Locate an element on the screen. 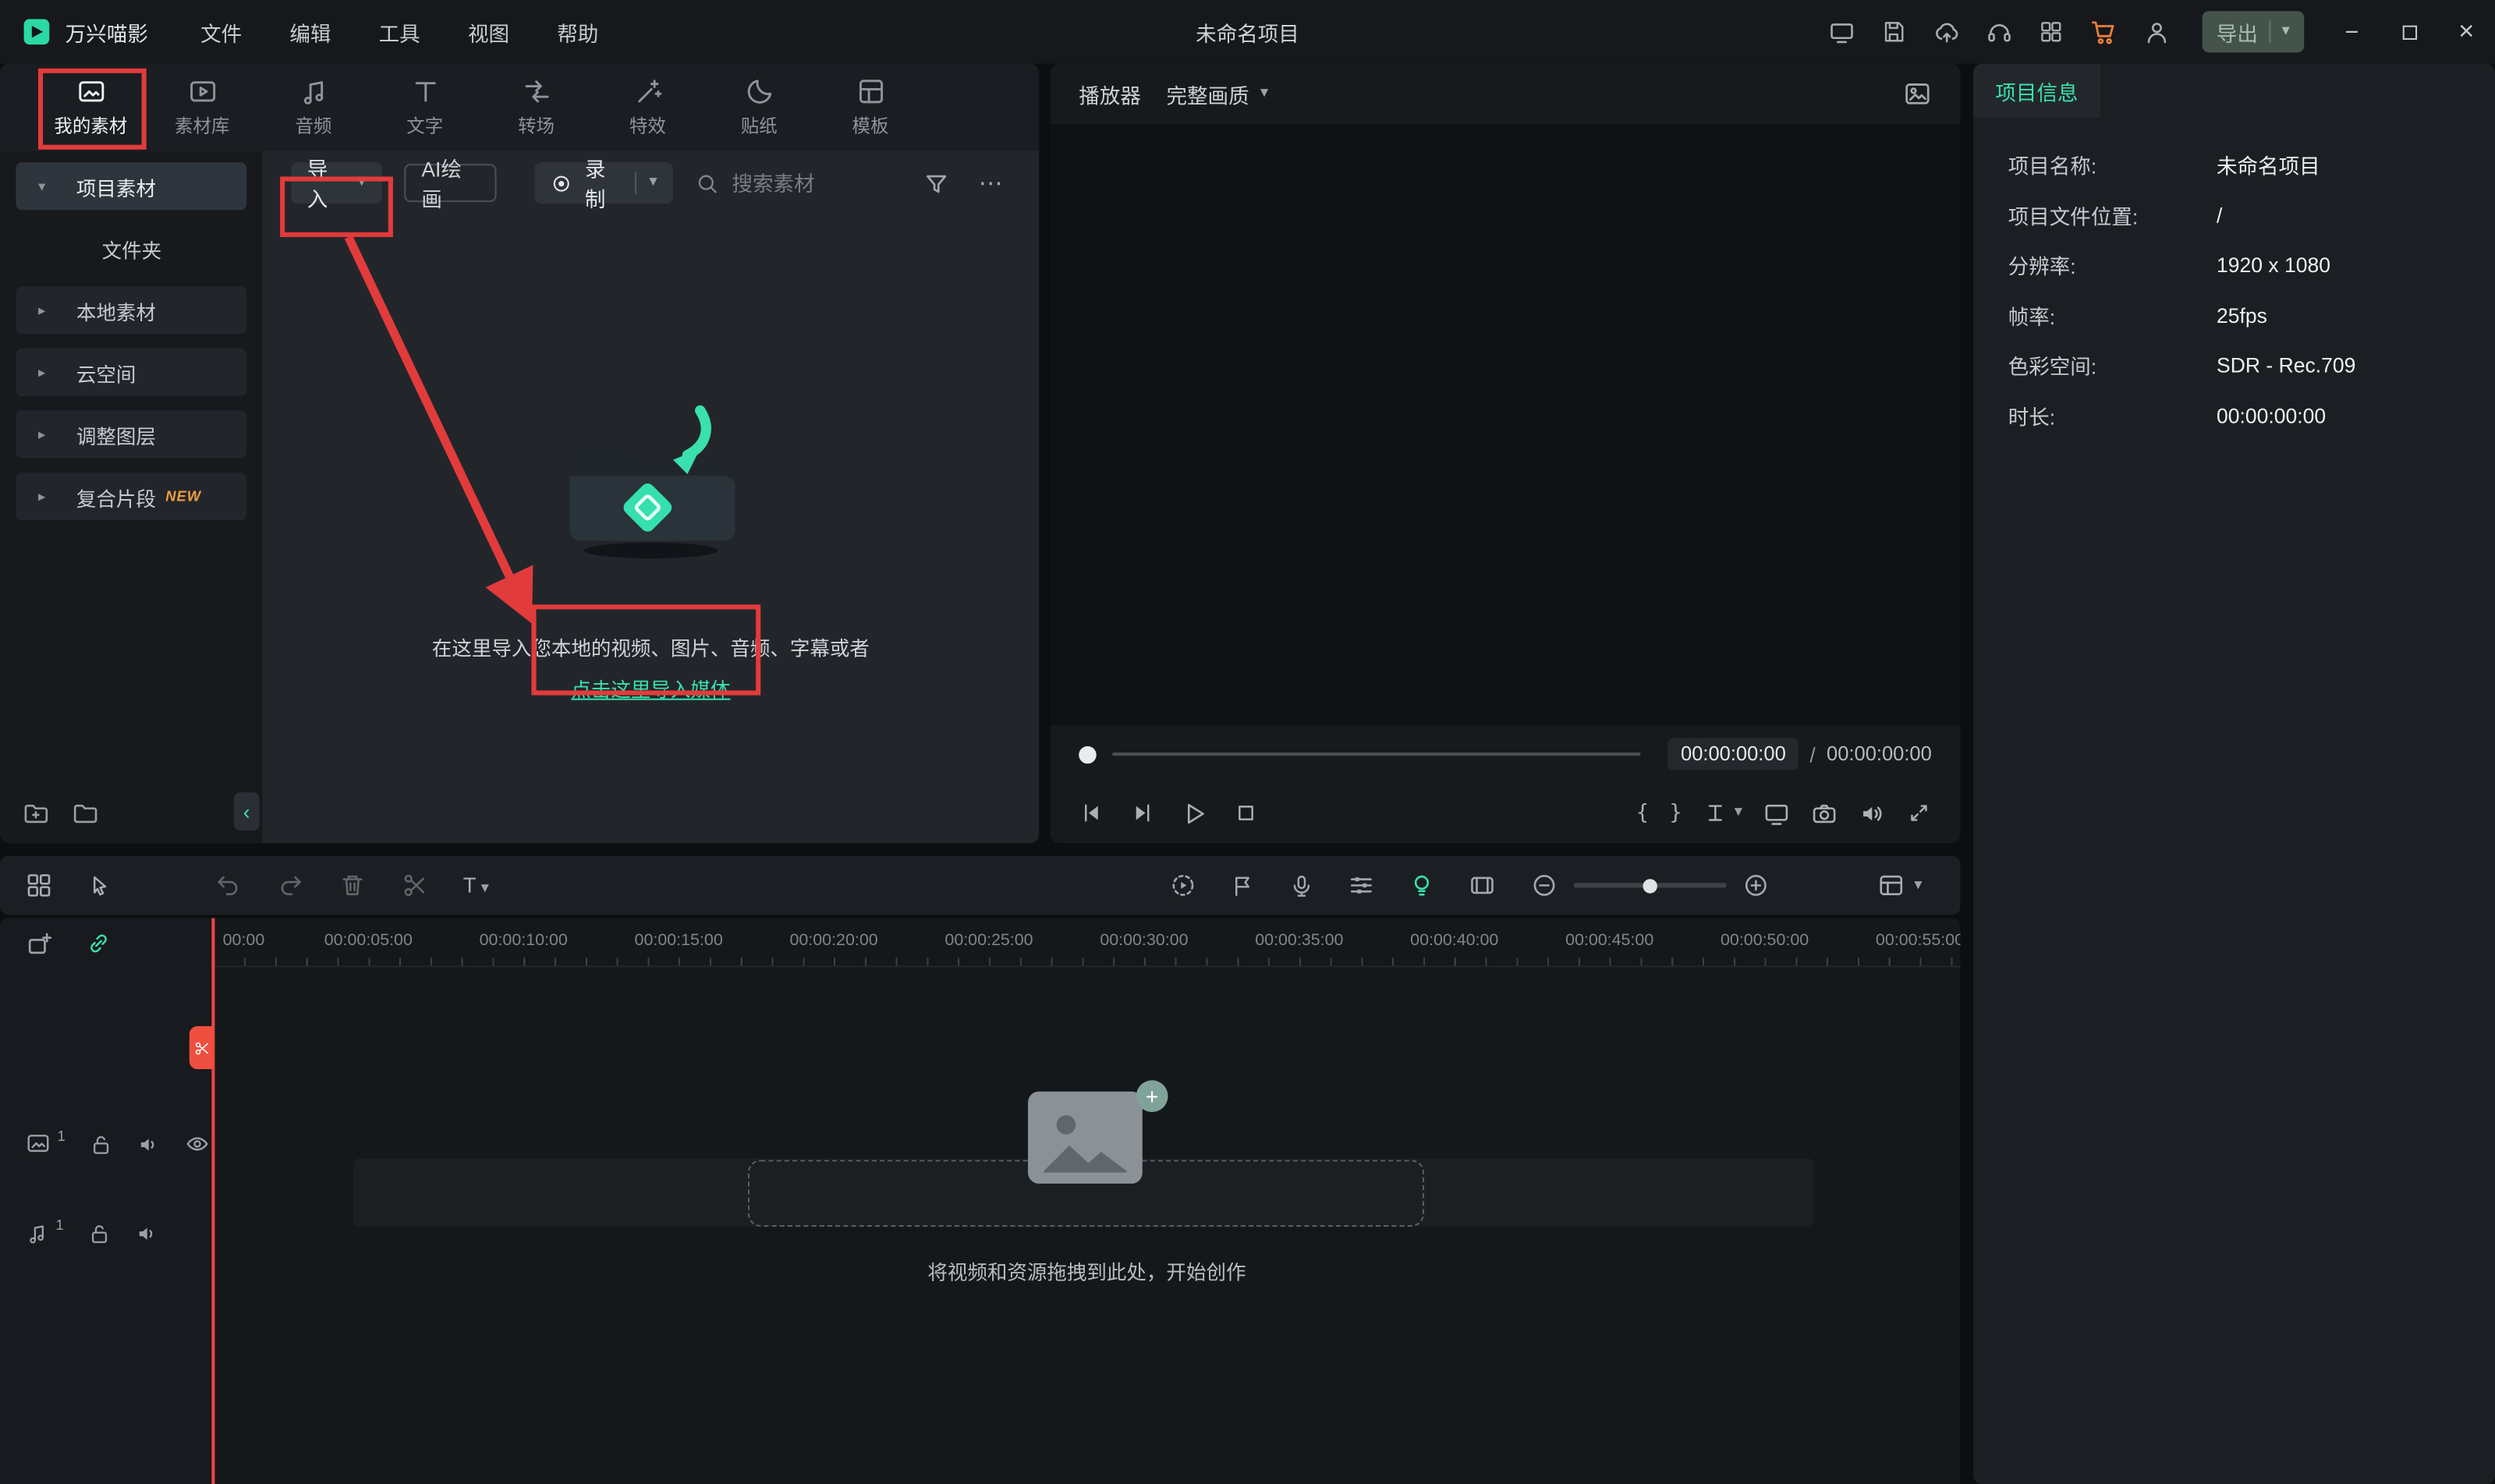 The height and width of the screenshot is (1484, 2495). tab-text: 文字 is located at coordinates (424, 107).